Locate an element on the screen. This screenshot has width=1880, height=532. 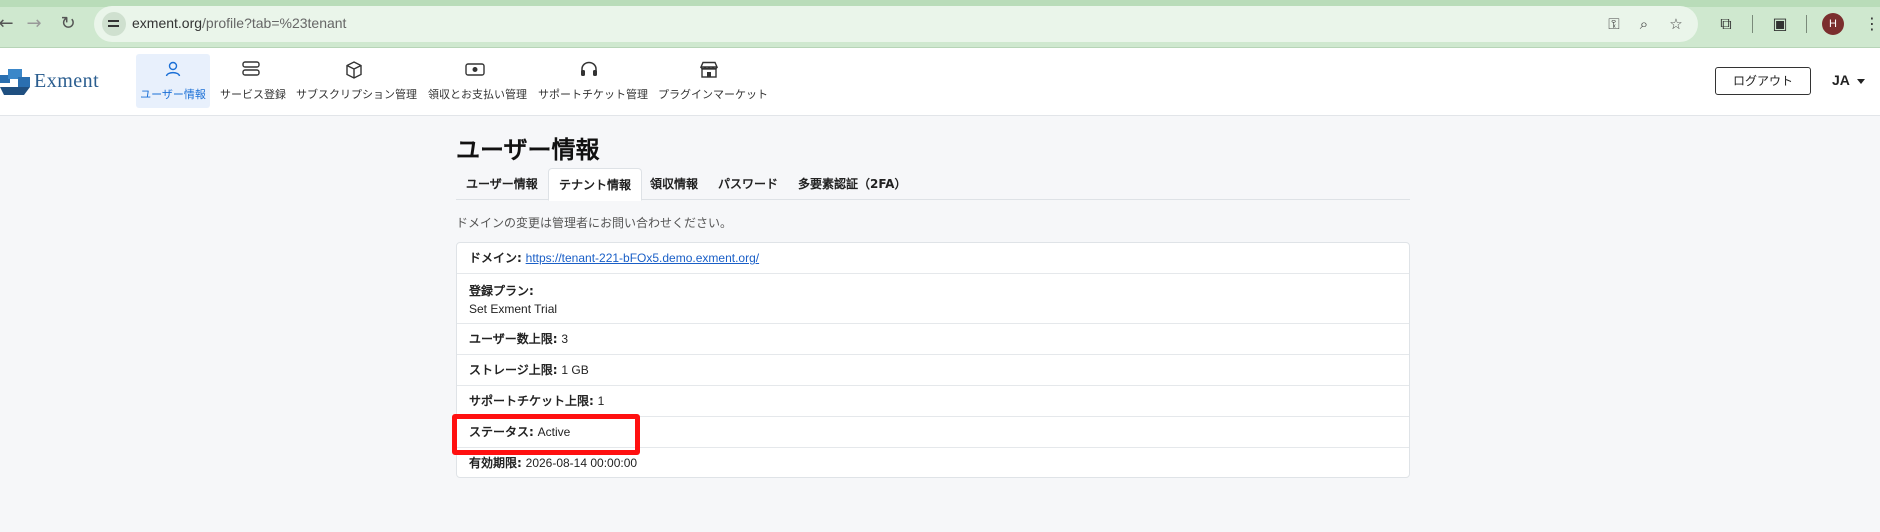
nav-subscription: サブスクリプション管理 is located at coordinates (354, 81).